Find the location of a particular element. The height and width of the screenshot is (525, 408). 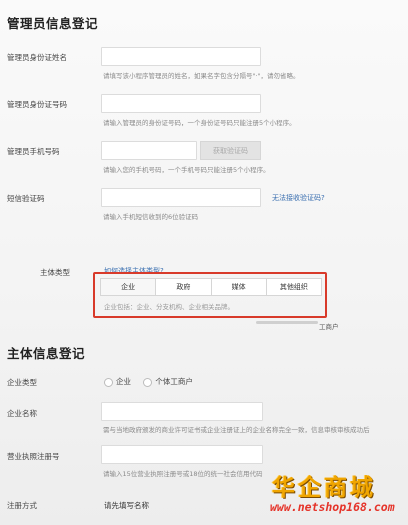

license-no-label: 营业执照注册号 is located at coordinates (33, 456).